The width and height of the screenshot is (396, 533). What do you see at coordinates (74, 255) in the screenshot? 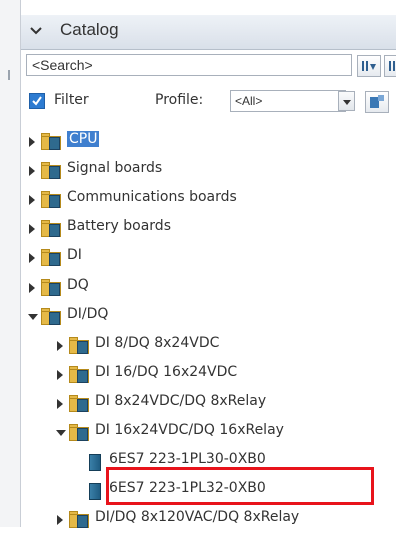
I see `tree-item-label: DI` at bounding box center [74, 255].